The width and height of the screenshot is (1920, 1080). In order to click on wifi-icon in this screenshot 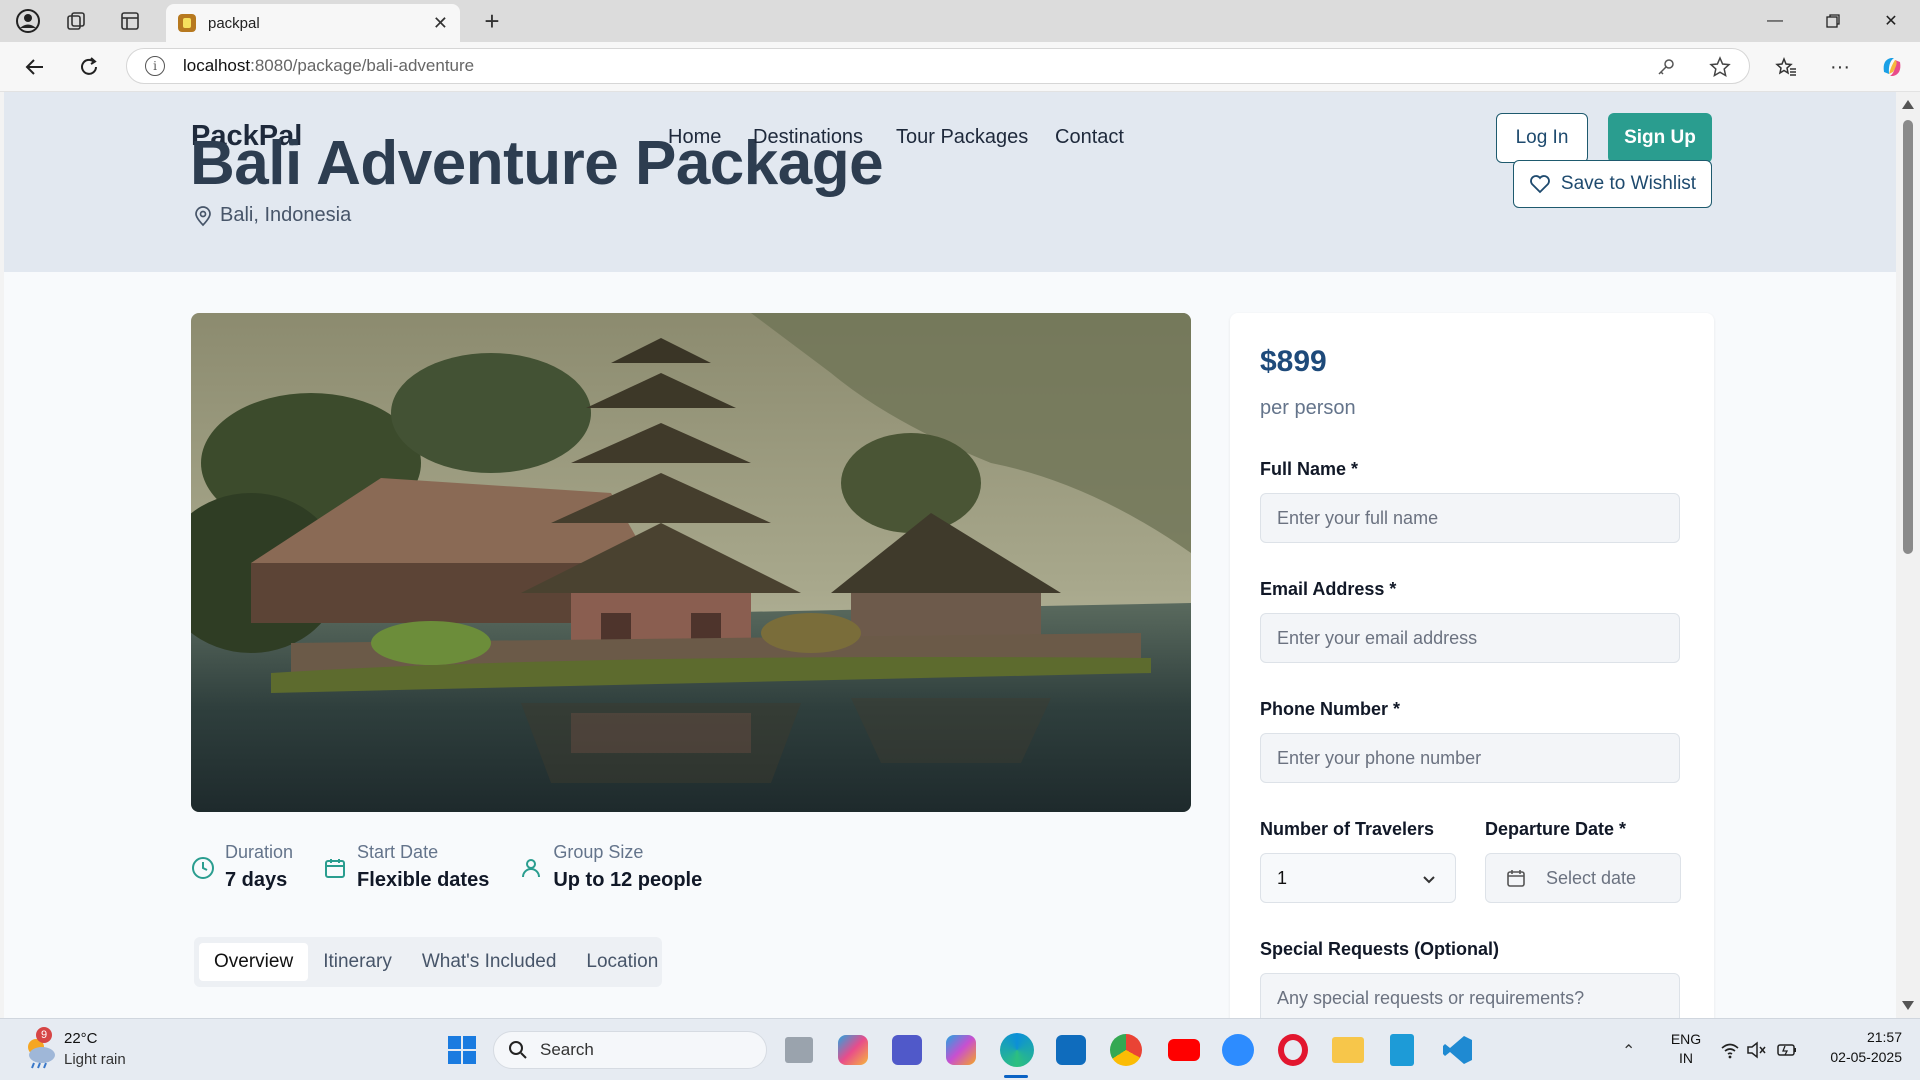, I will do `click(1730, 1050)`.